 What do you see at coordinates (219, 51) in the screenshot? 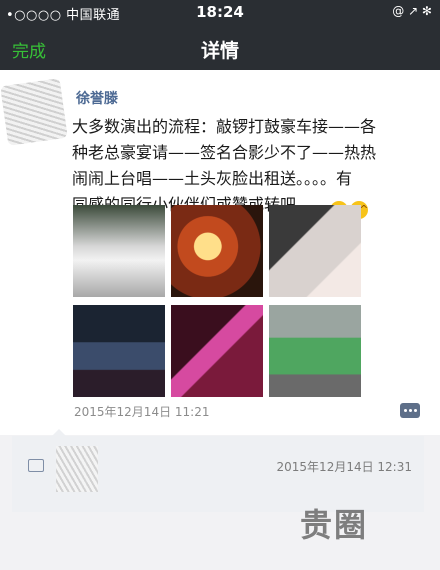
I see `page-title: 详情` at bounding box center [219, 51].